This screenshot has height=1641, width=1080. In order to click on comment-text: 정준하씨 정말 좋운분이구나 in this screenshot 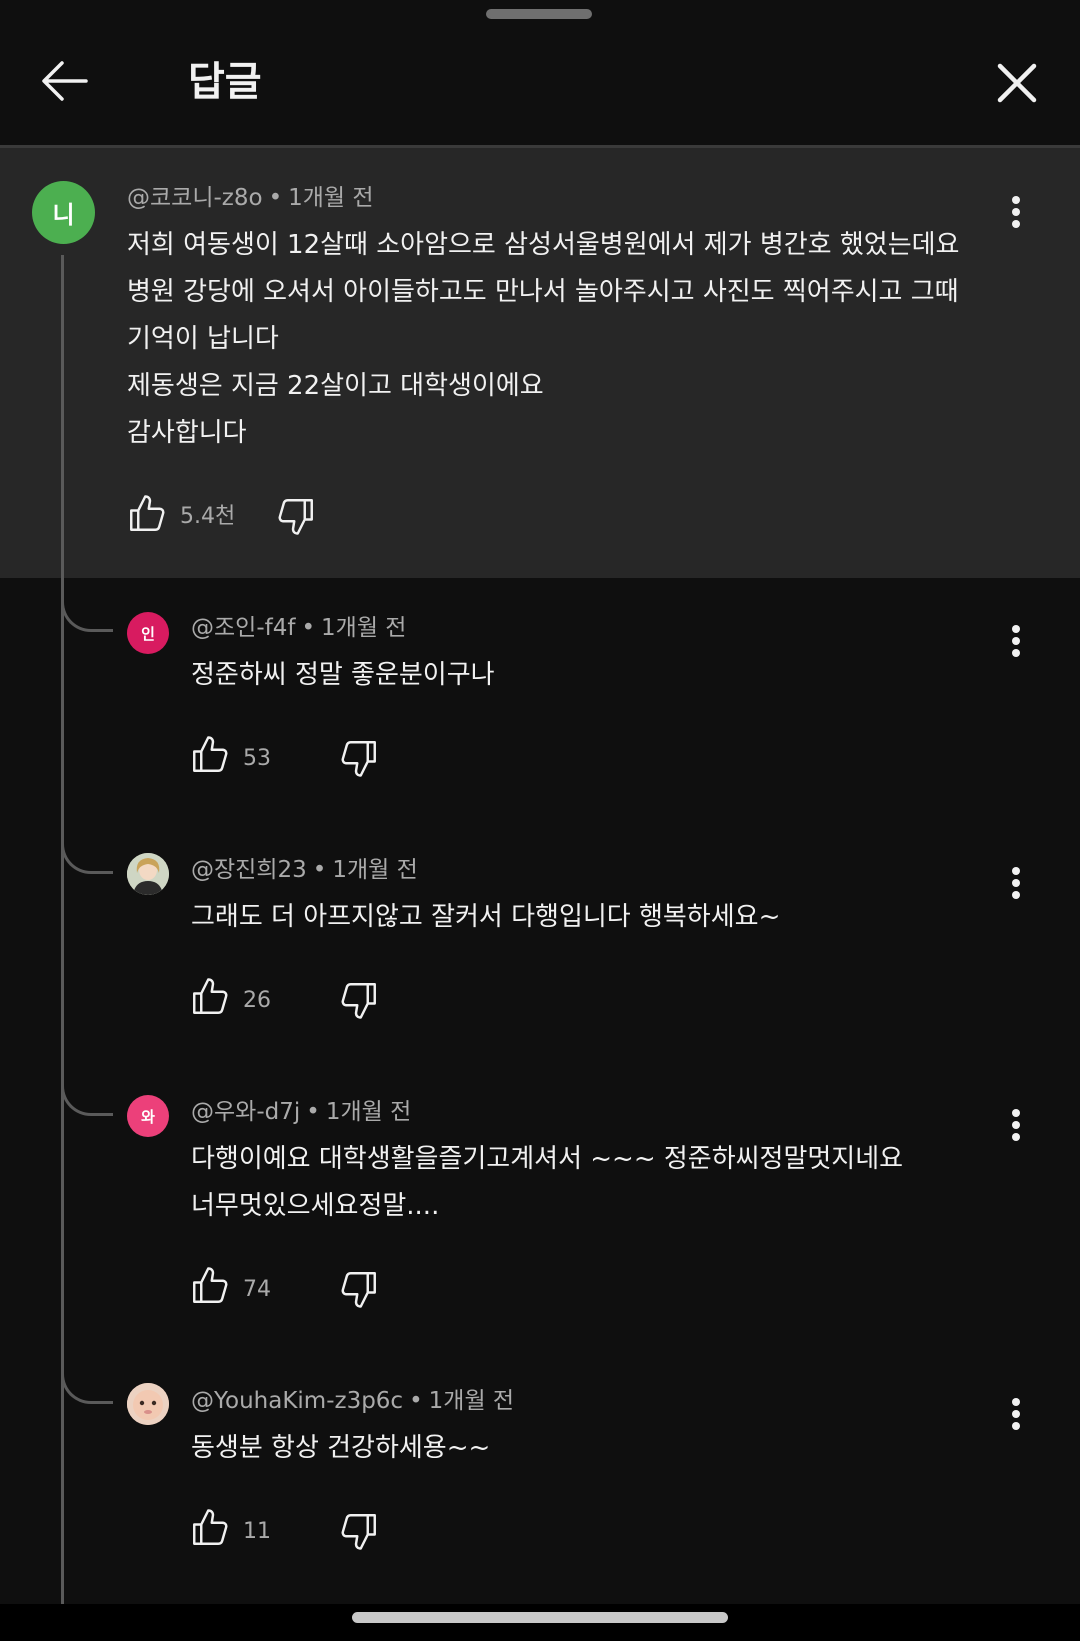, I will do `click(343, 675)`.